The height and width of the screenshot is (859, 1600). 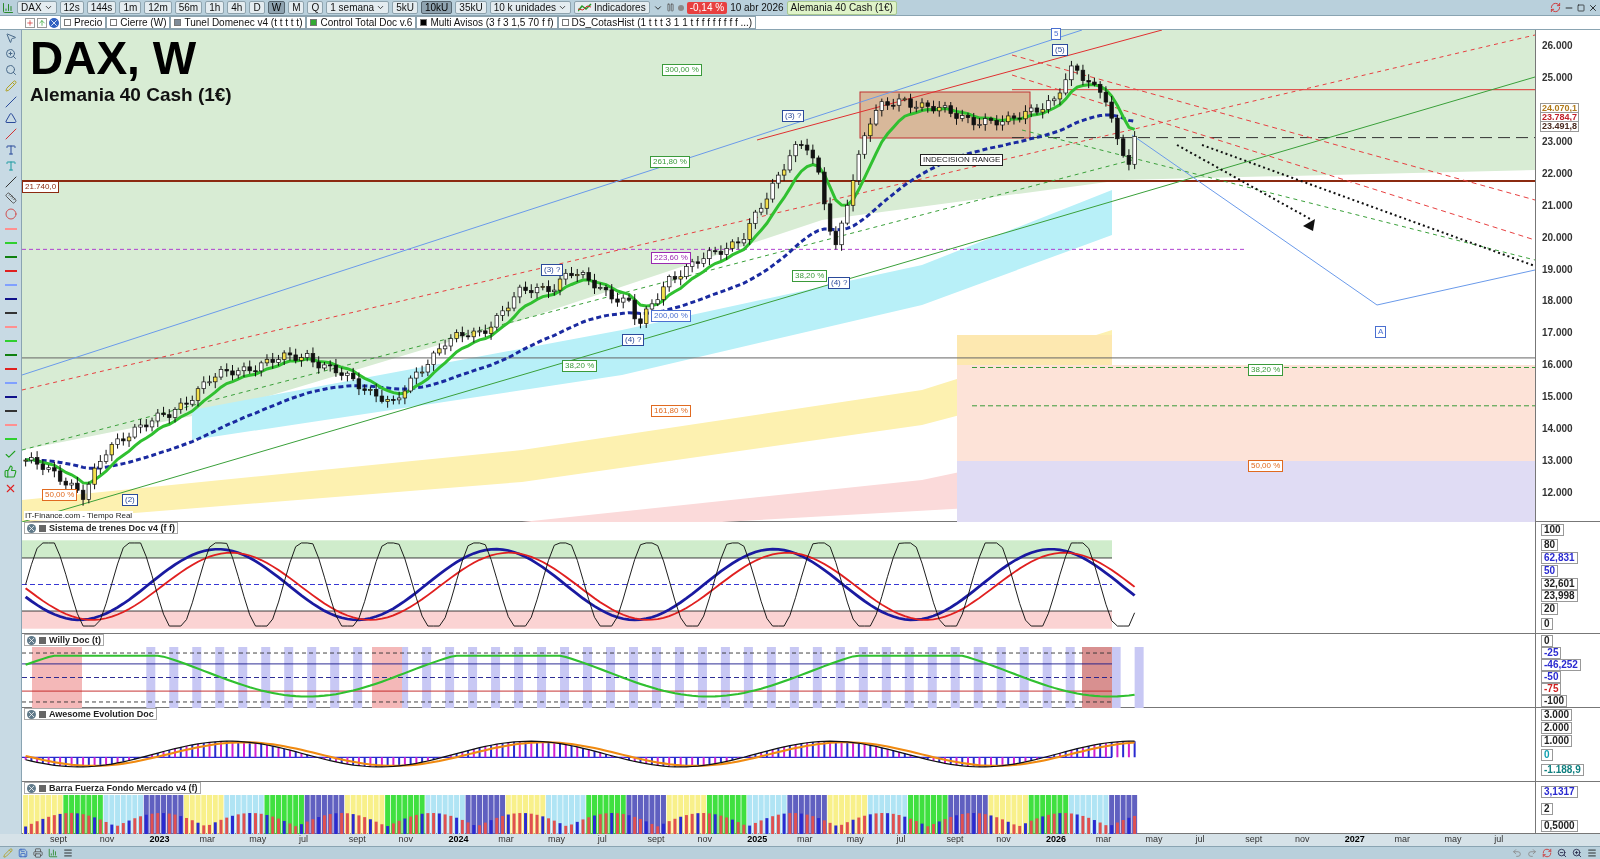 What do you see at coordinates (530, 7) in the screenshot?
I see `units-select: 10 k unidades` at bounding box center [530, 7].